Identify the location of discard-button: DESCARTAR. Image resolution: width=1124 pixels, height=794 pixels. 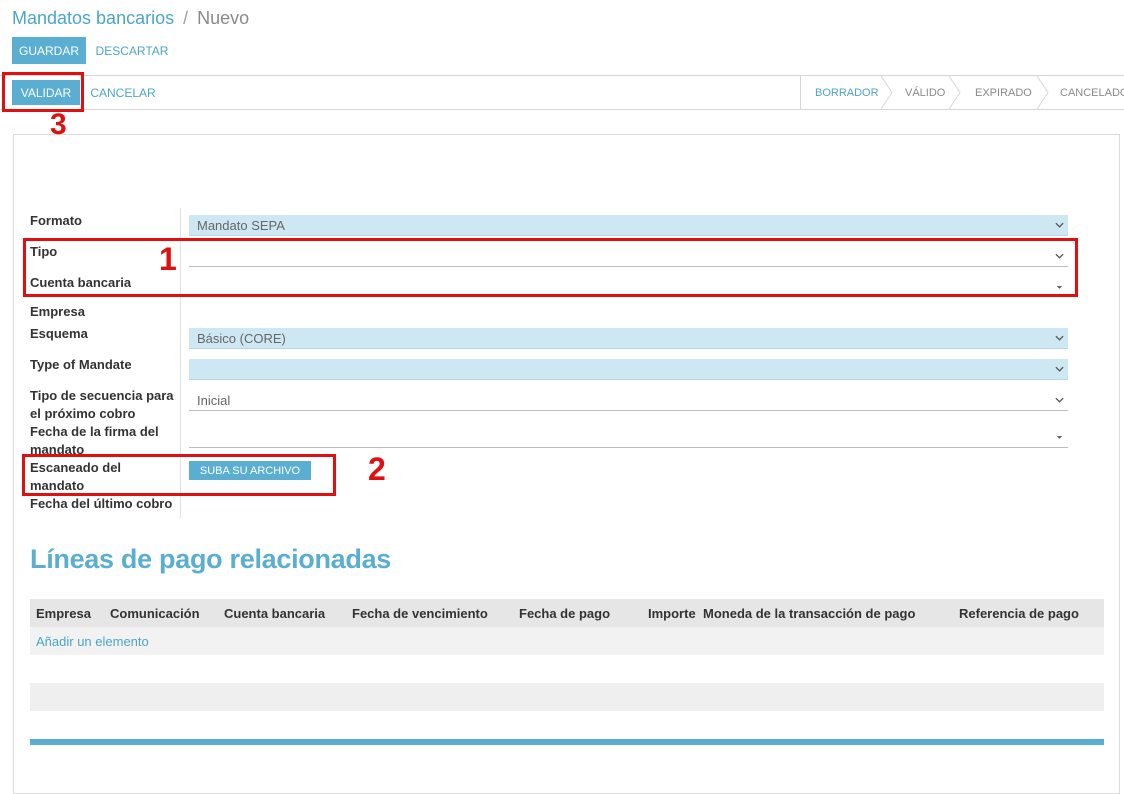
(132, 50).